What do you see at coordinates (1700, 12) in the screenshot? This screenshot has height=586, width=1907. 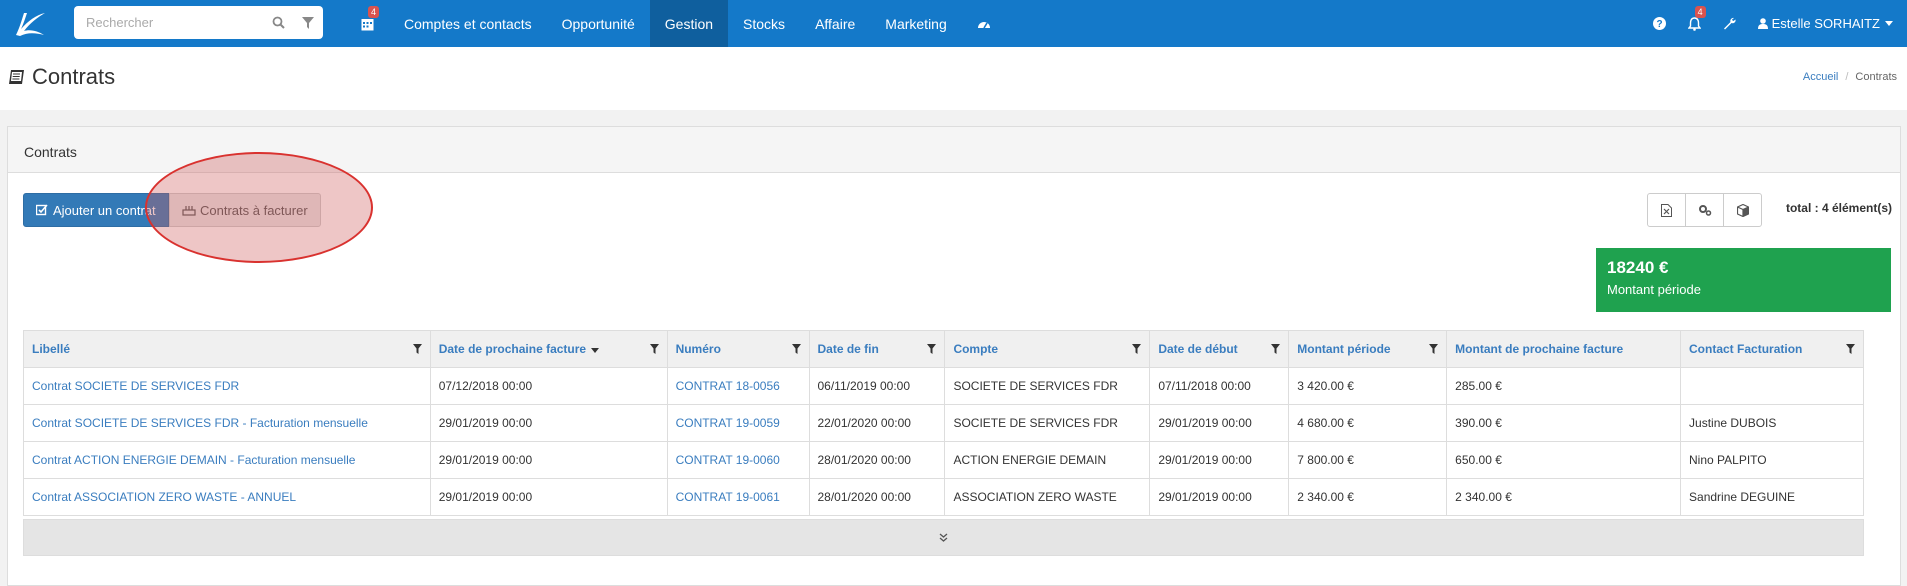 I see `notifications-badge: 4` at bounding box center [1700, 12].